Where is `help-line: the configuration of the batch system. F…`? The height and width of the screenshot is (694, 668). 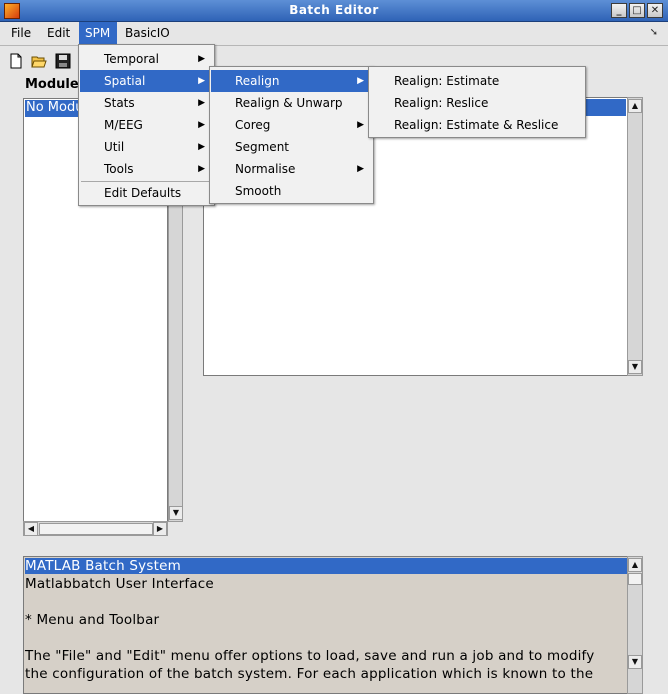
help-line: the configuration of the batch system. F… is located at coordinates (309, 674).